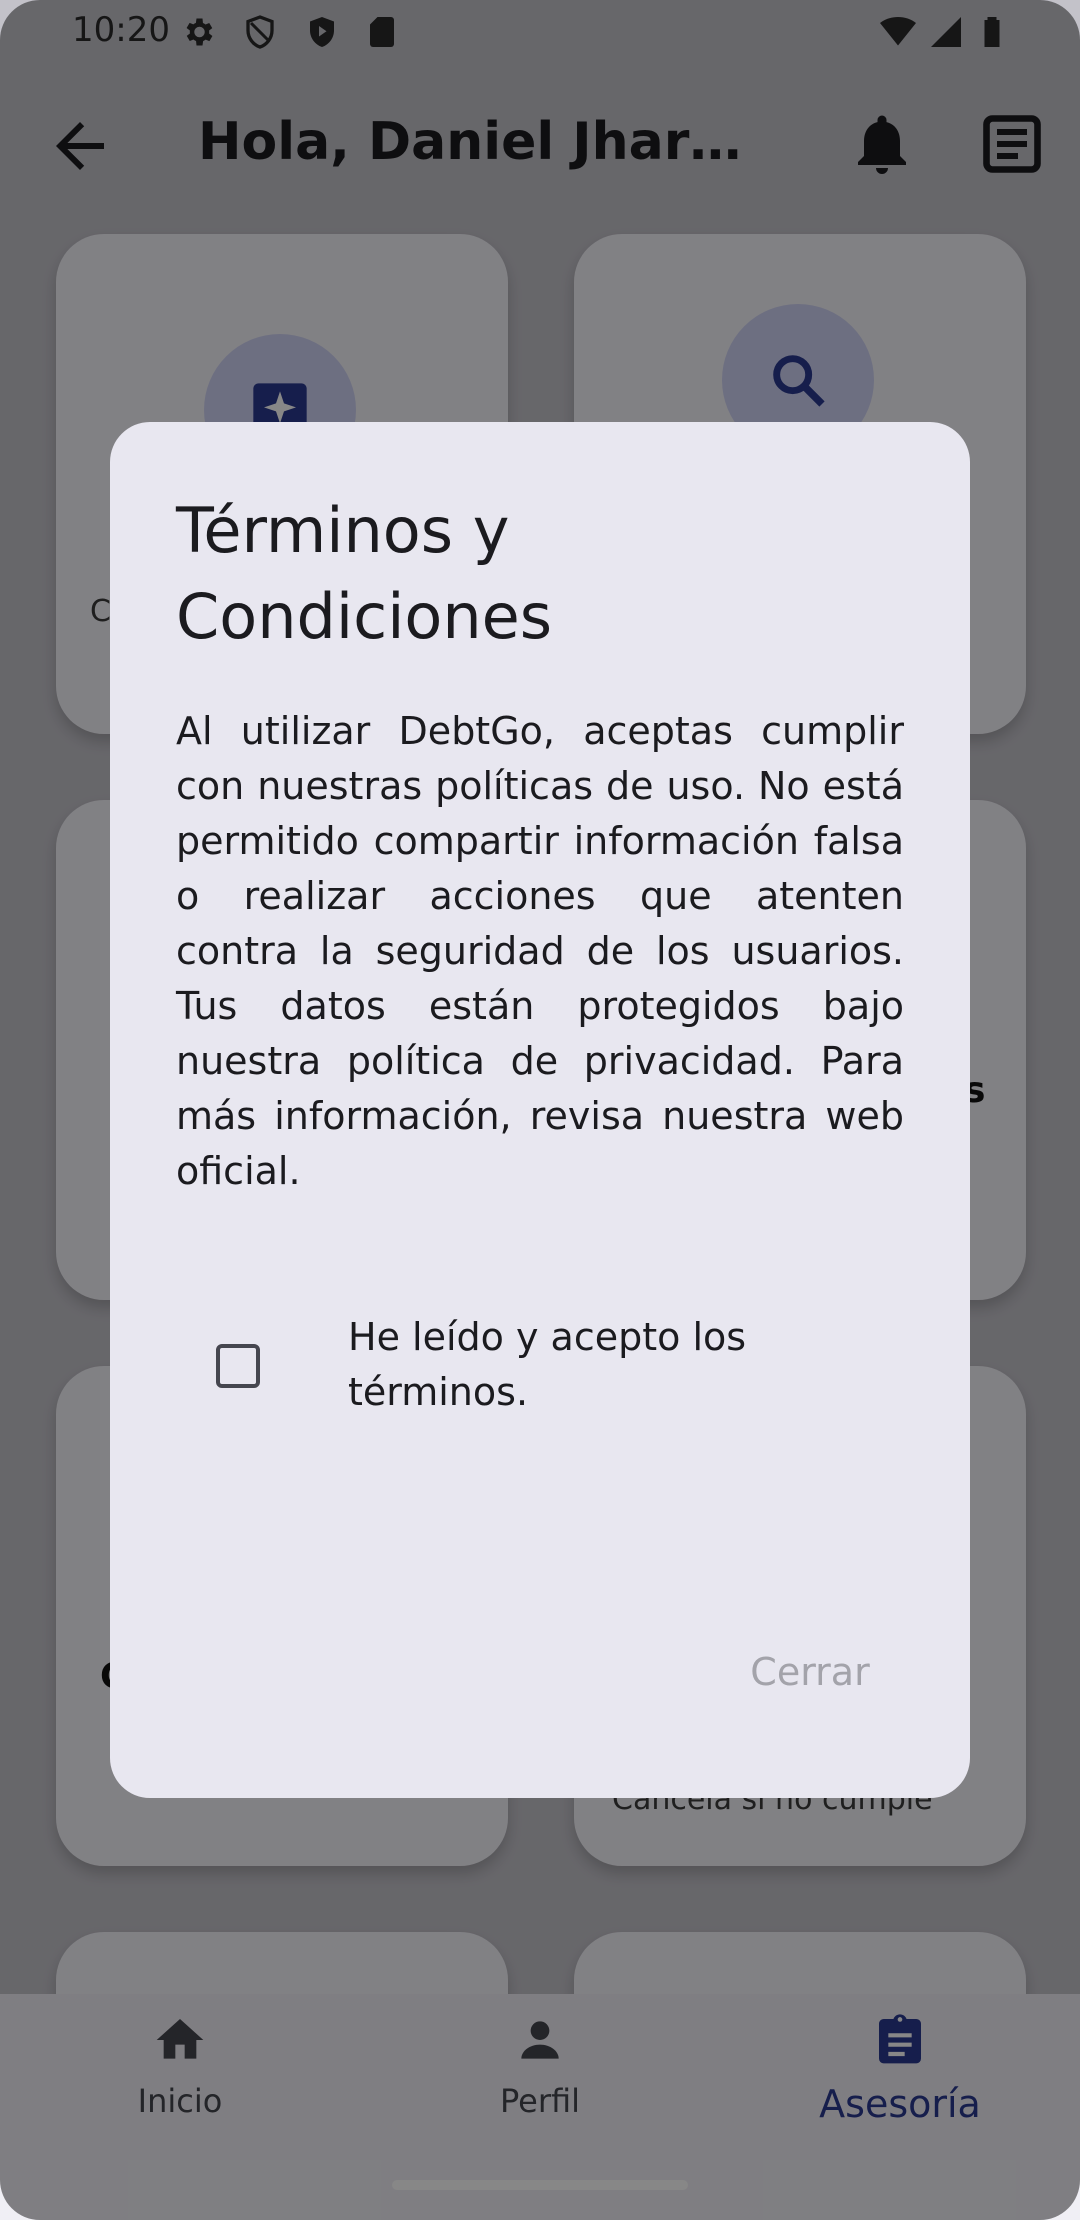 This screenshot has height=2220, width=1080. I want to click on close-button: Cerrar, so click(810, 1672).